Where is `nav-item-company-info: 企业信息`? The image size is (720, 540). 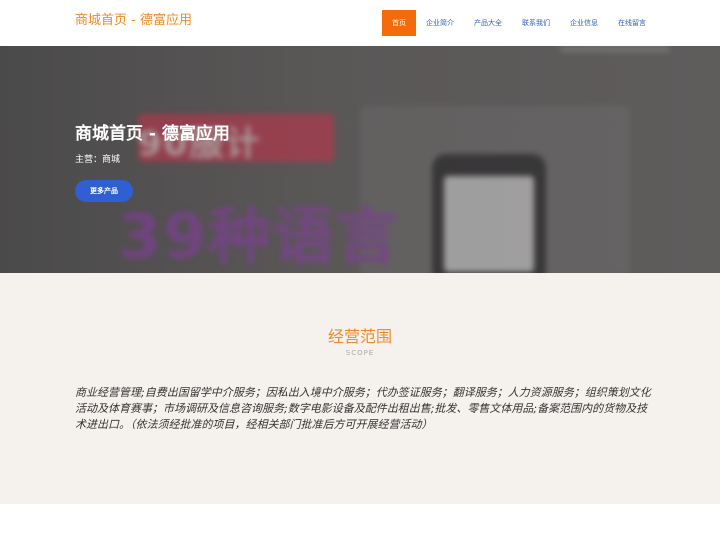
nav-item-company-info: 企业信息 is located at coordinates (584, 23).